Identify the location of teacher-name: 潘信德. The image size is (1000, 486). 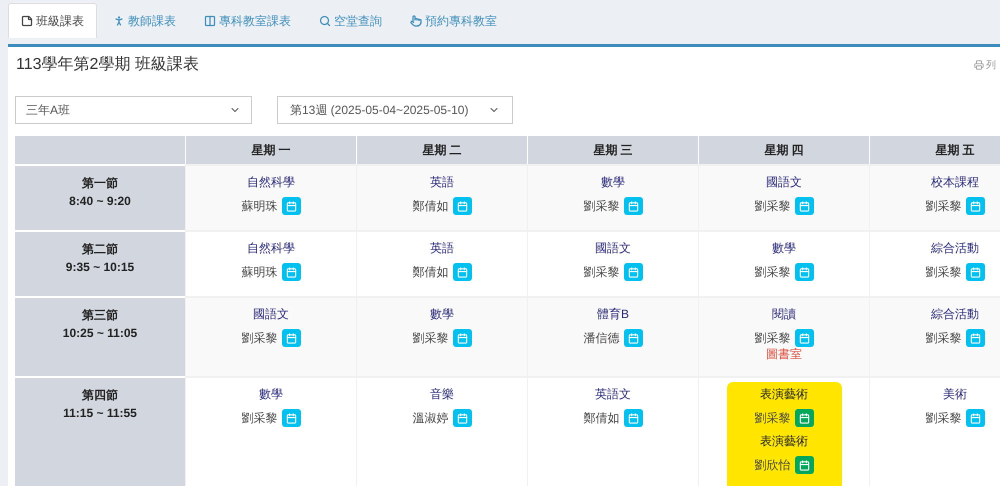
(602, 338).